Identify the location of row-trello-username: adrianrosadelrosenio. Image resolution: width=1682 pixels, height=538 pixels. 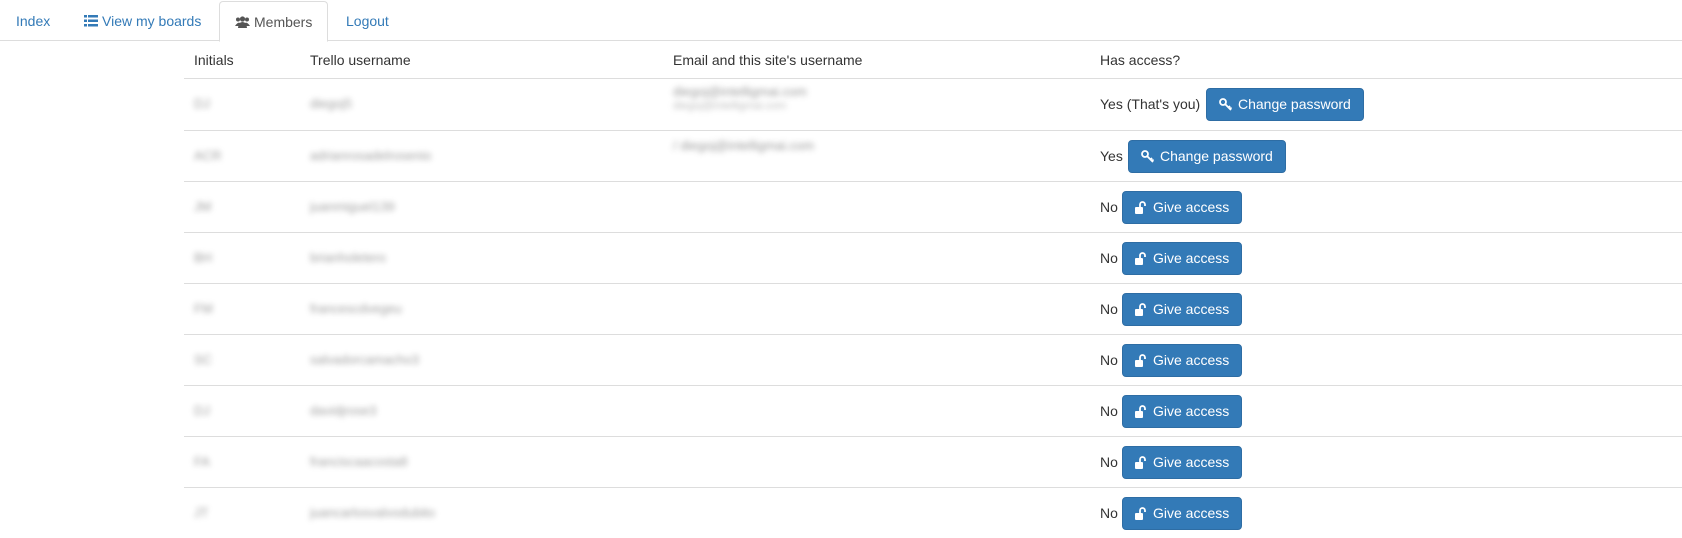
(371, 155).